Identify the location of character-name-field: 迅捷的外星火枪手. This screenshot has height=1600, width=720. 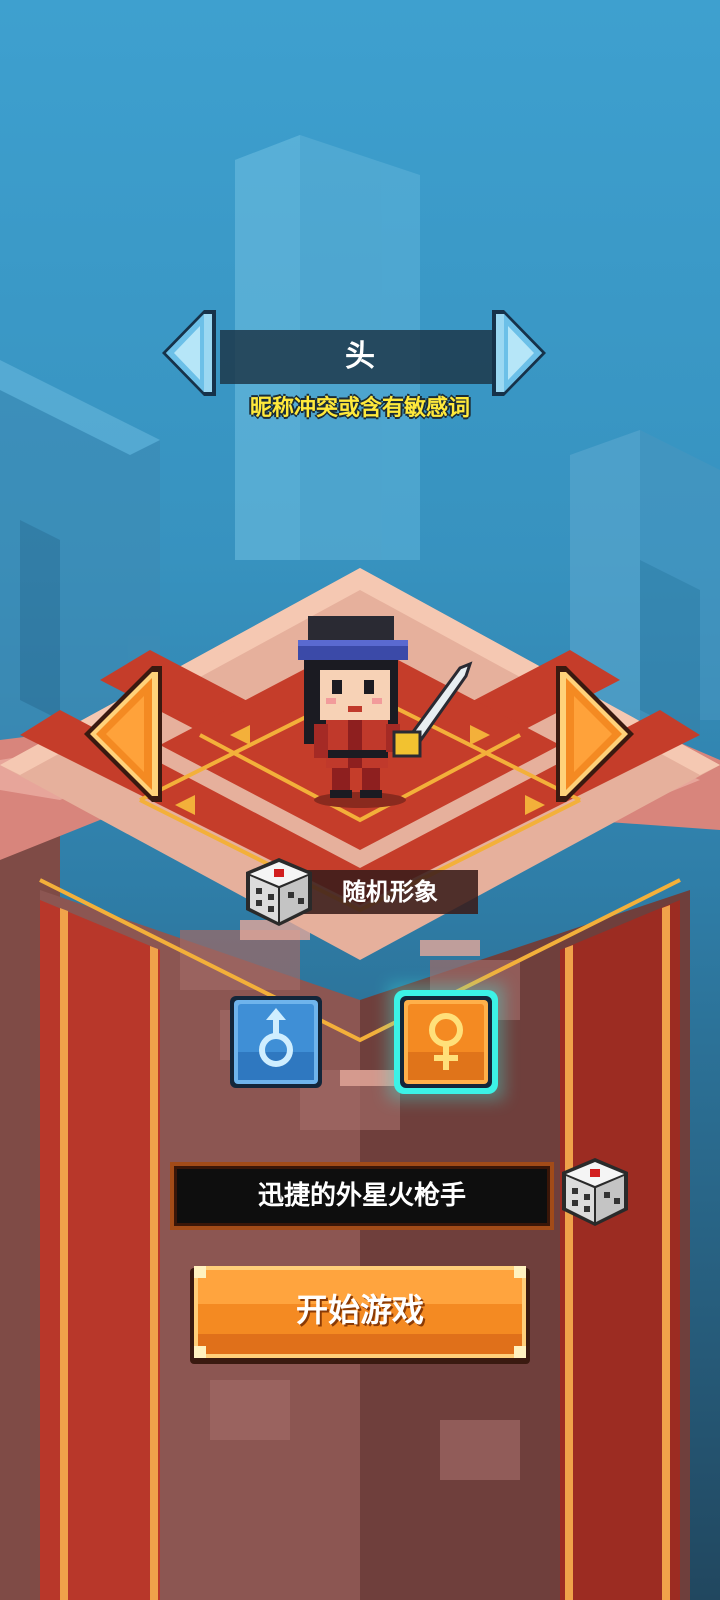
(362, 1196).